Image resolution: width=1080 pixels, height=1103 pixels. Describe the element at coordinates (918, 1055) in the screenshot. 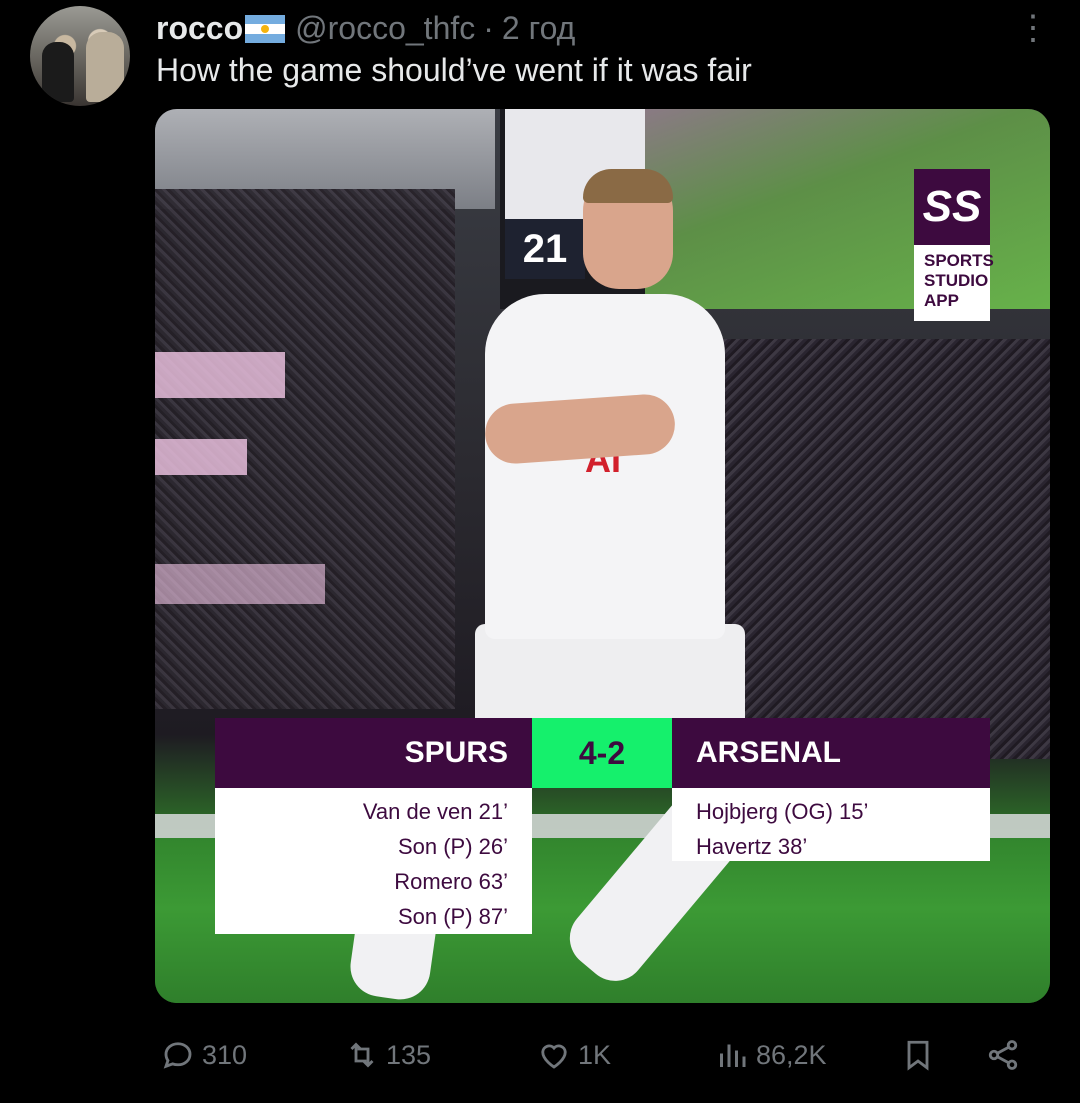

I see `bookmark-icon` at that location.